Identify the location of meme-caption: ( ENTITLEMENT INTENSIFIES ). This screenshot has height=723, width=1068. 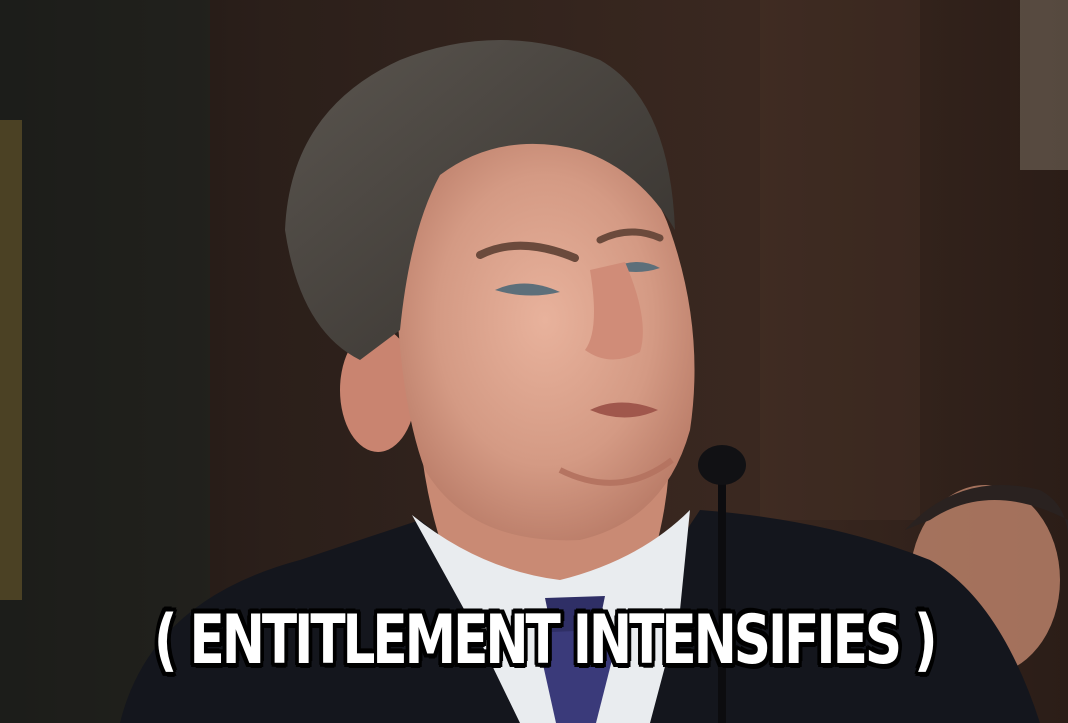
(545, 640).